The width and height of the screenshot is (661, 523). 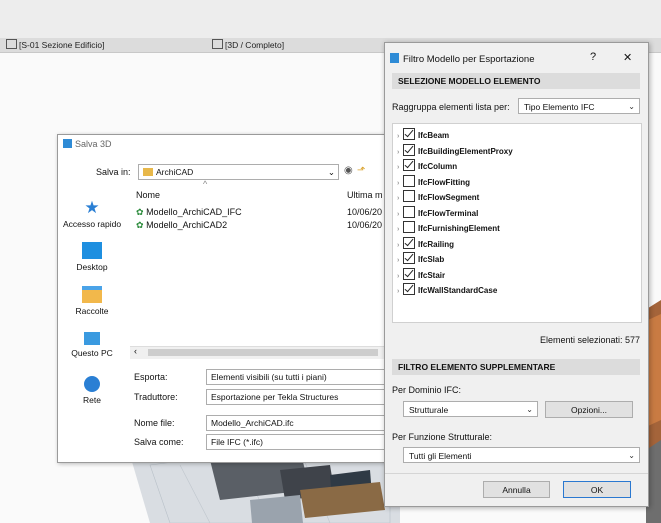 I want to click on list-item: › IfcFlowTerminal, so click(x=438, y=212).